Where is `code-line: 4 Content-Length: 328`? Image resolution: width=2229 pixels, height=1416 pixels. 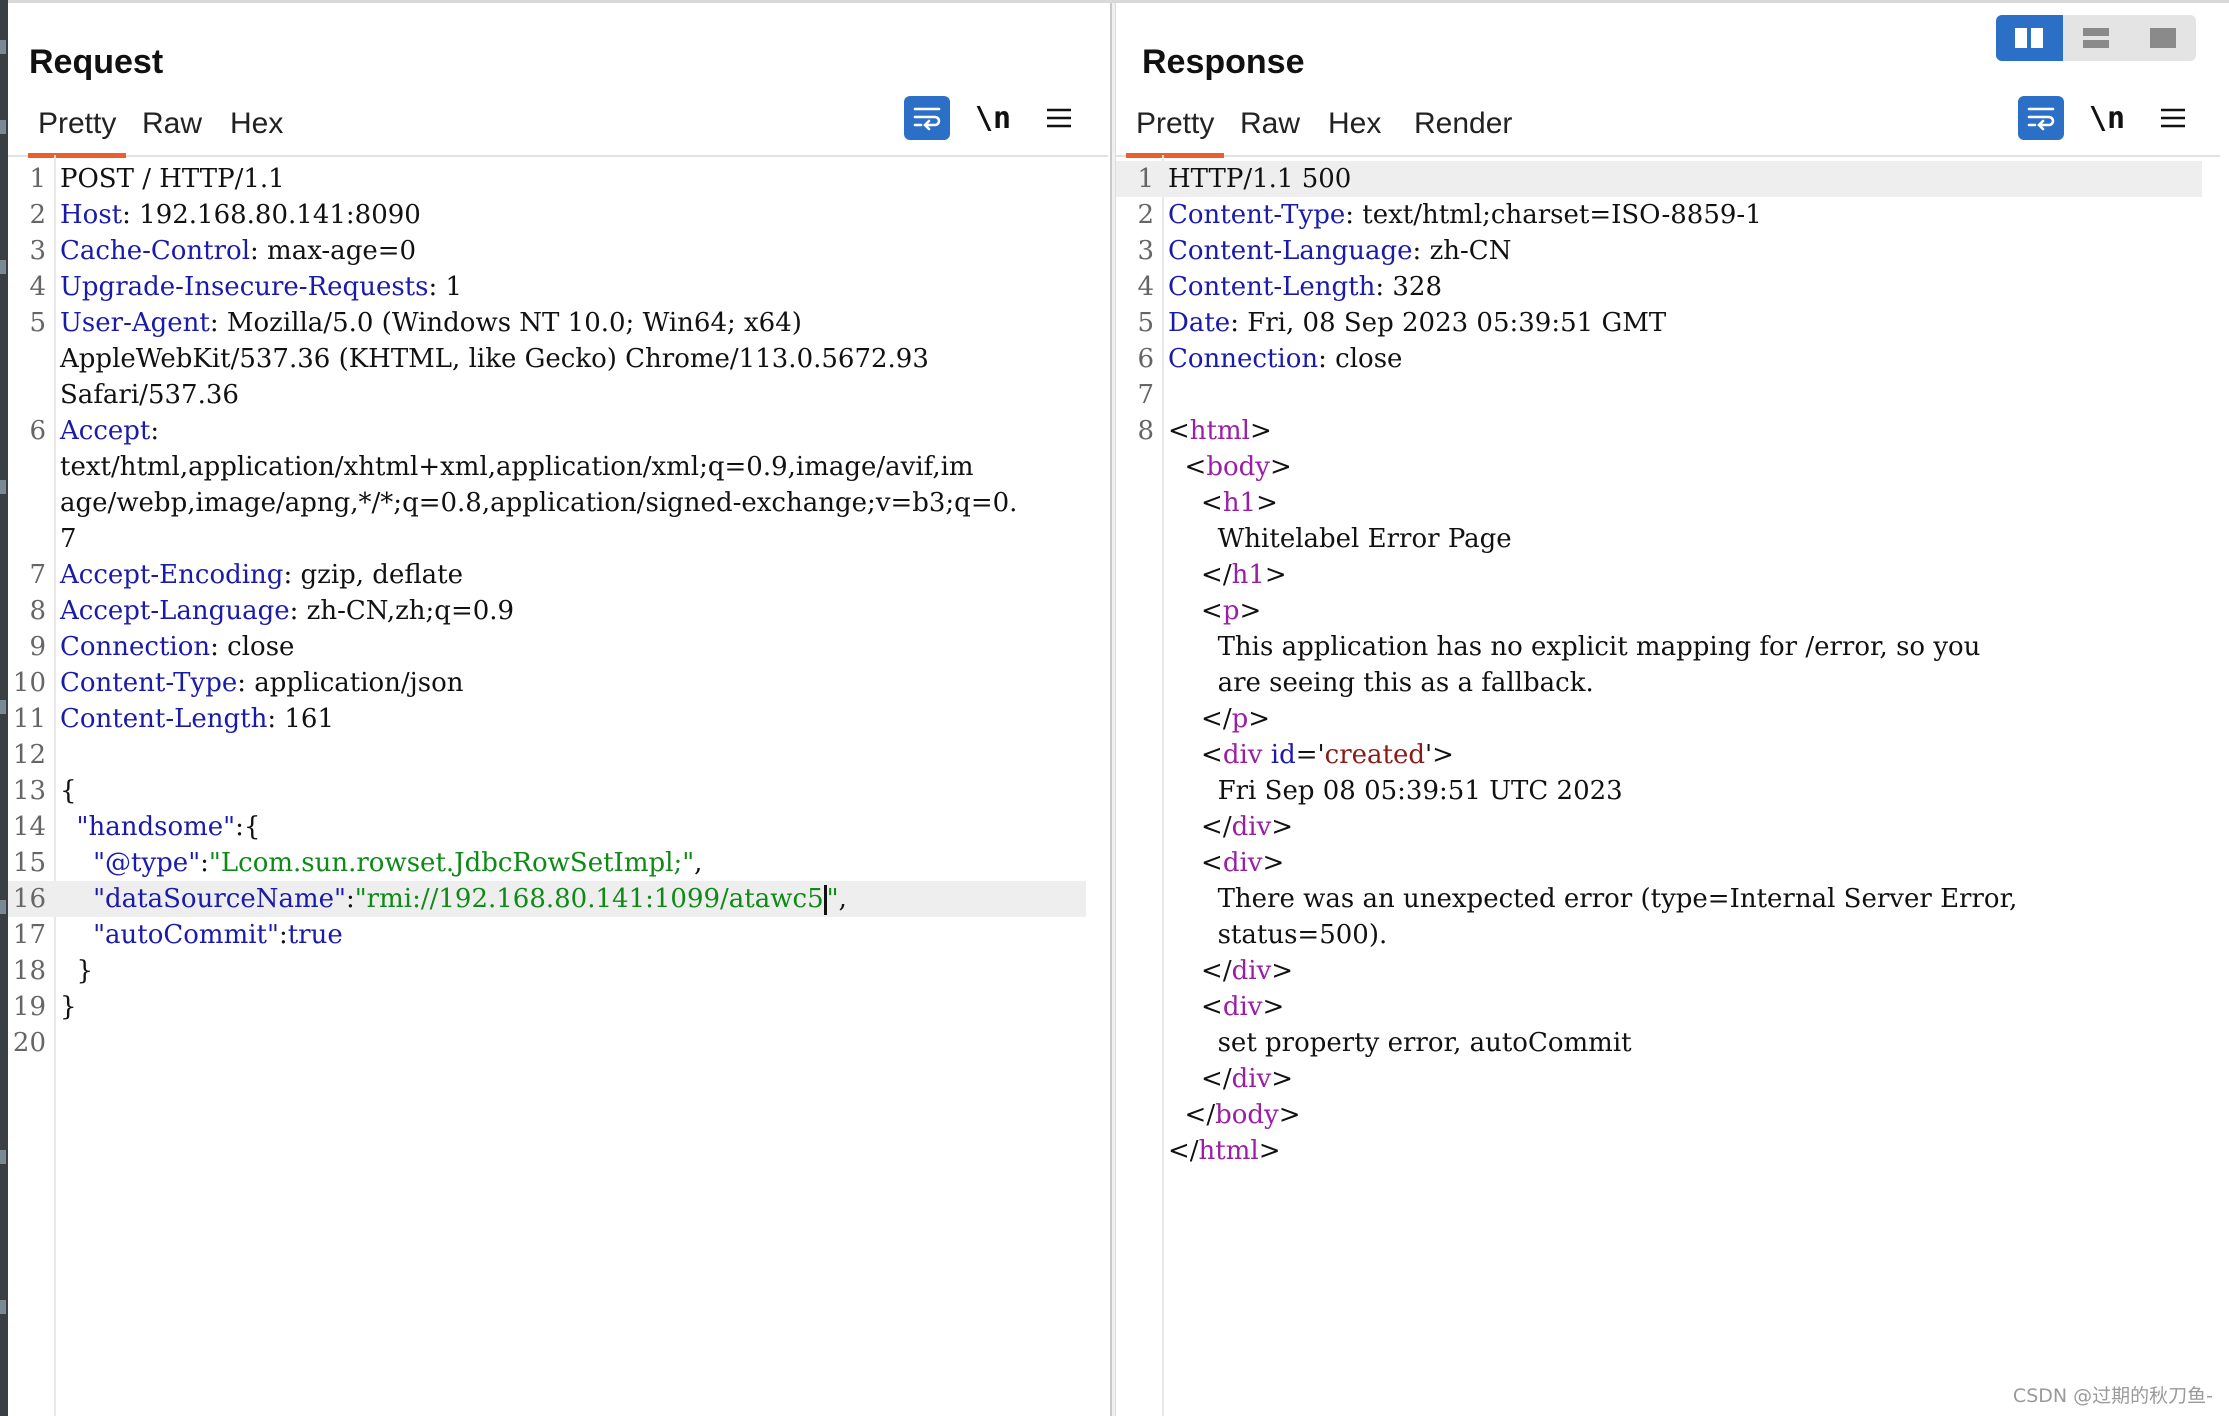 code-line: 4 Content-Length: 328 is located at coordinates (1659, 287).